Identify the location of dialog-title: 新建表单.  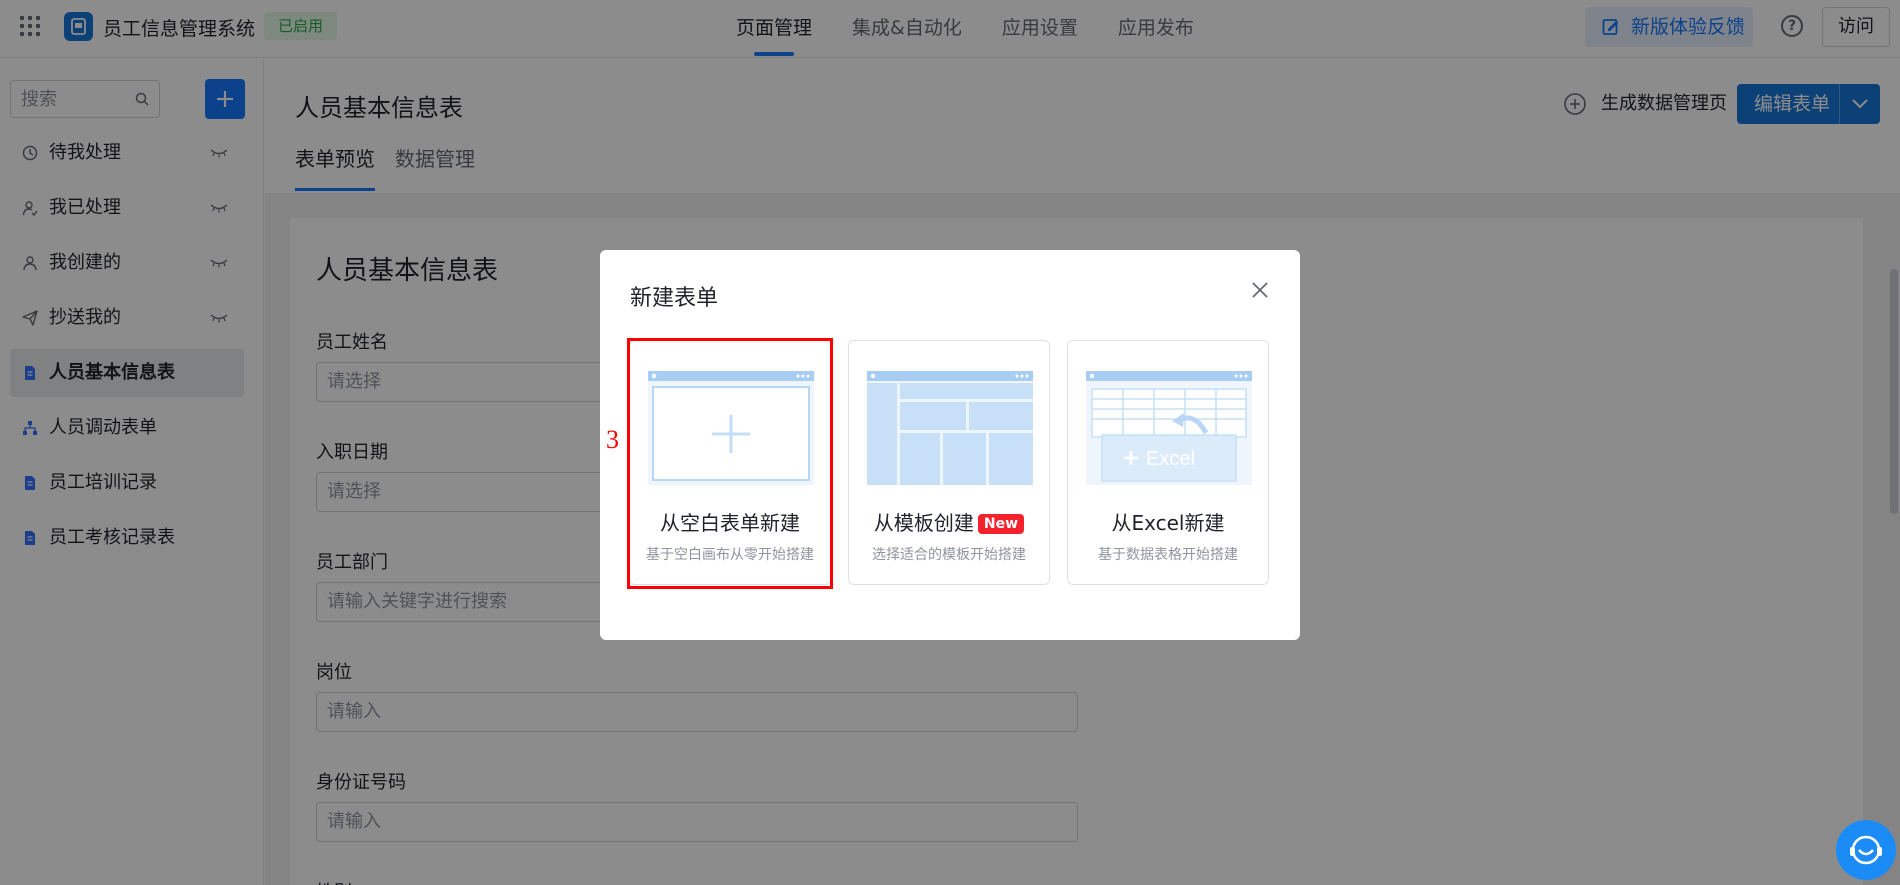
(674, 298).